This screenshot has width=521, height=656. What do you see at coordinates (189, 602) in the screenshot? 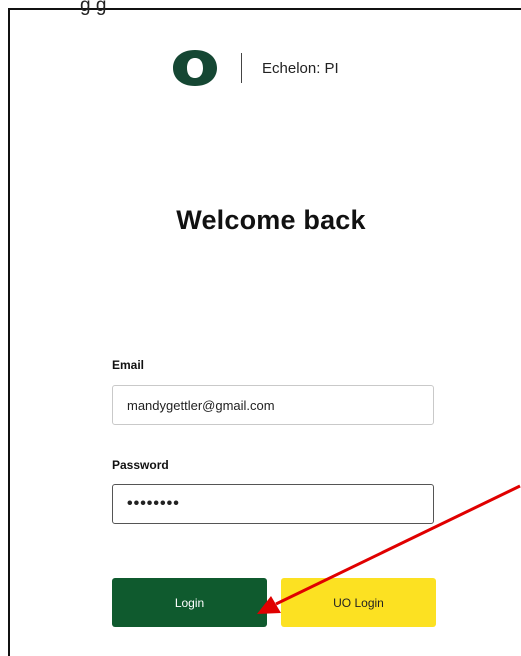
I see `login-button: Login` at bounding box center [189, 602].